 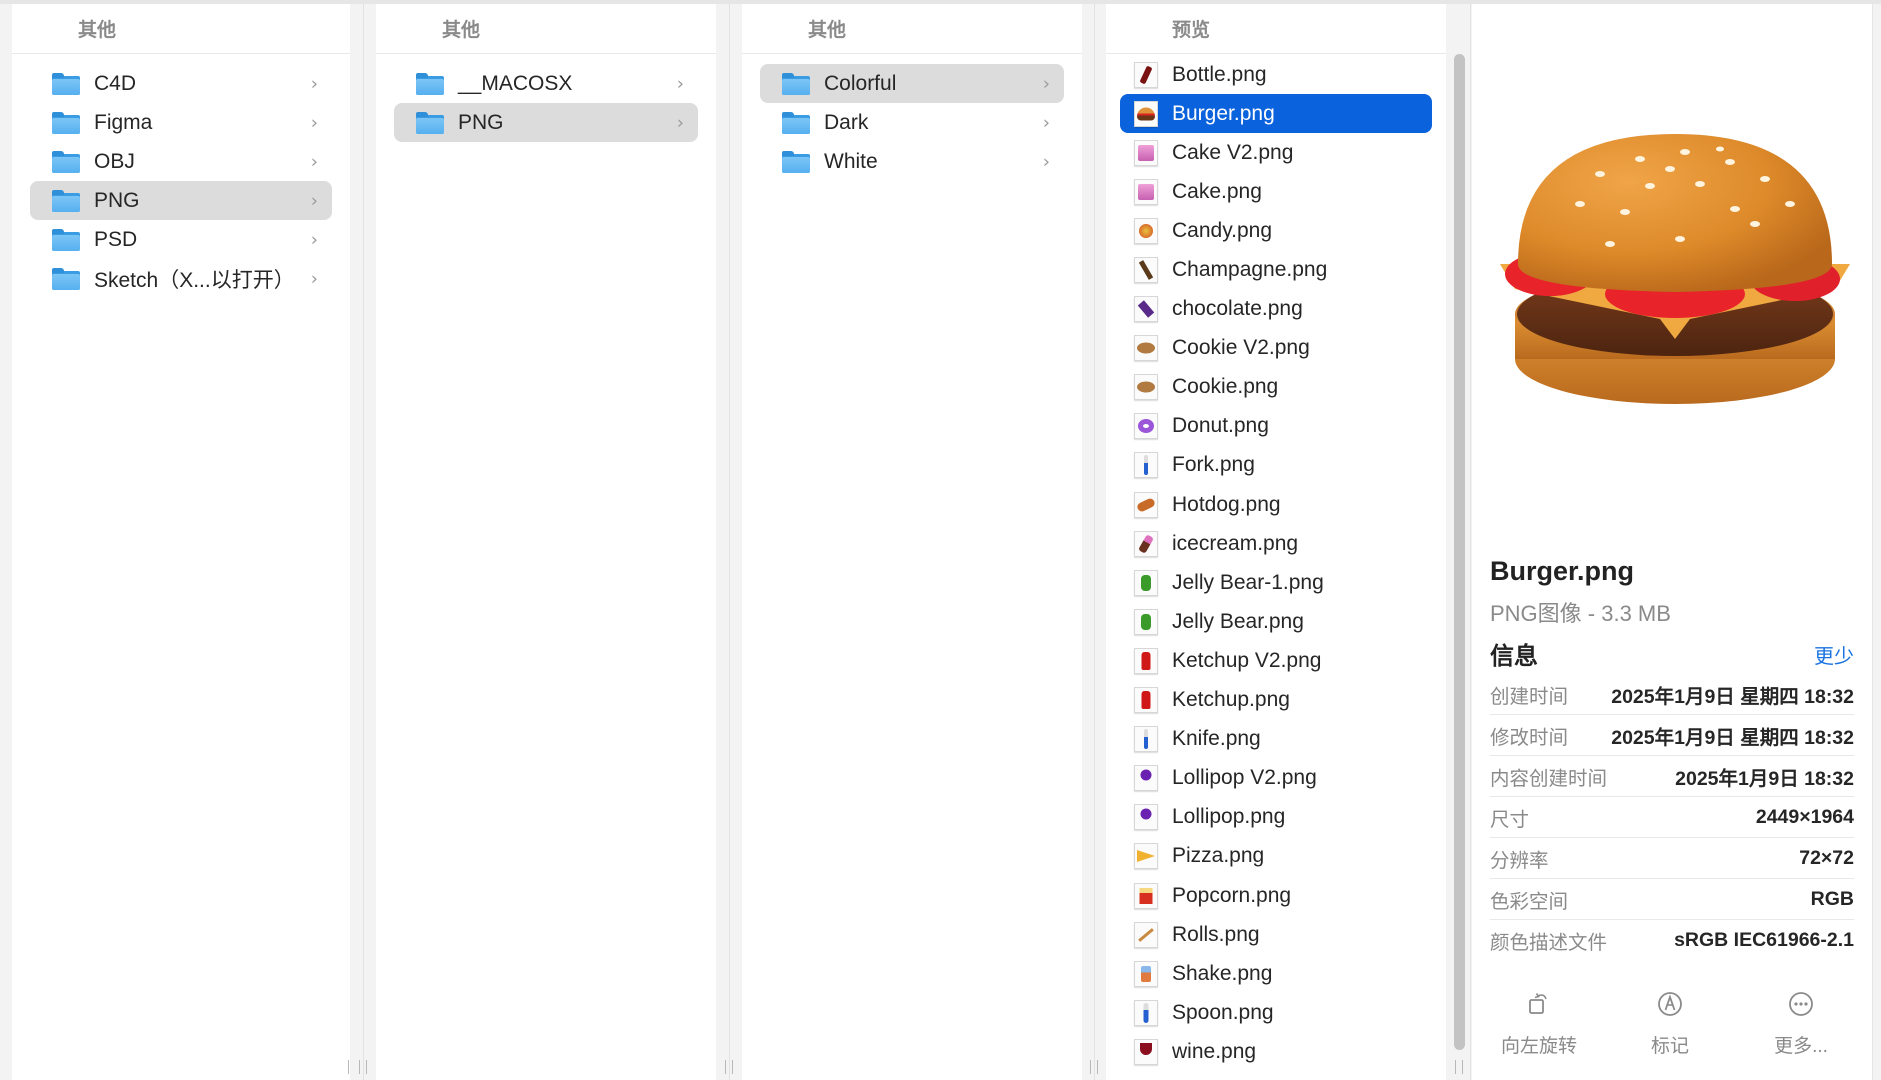 I want to click on file-row: Cake V2.png, so click(x=1276, y=152).